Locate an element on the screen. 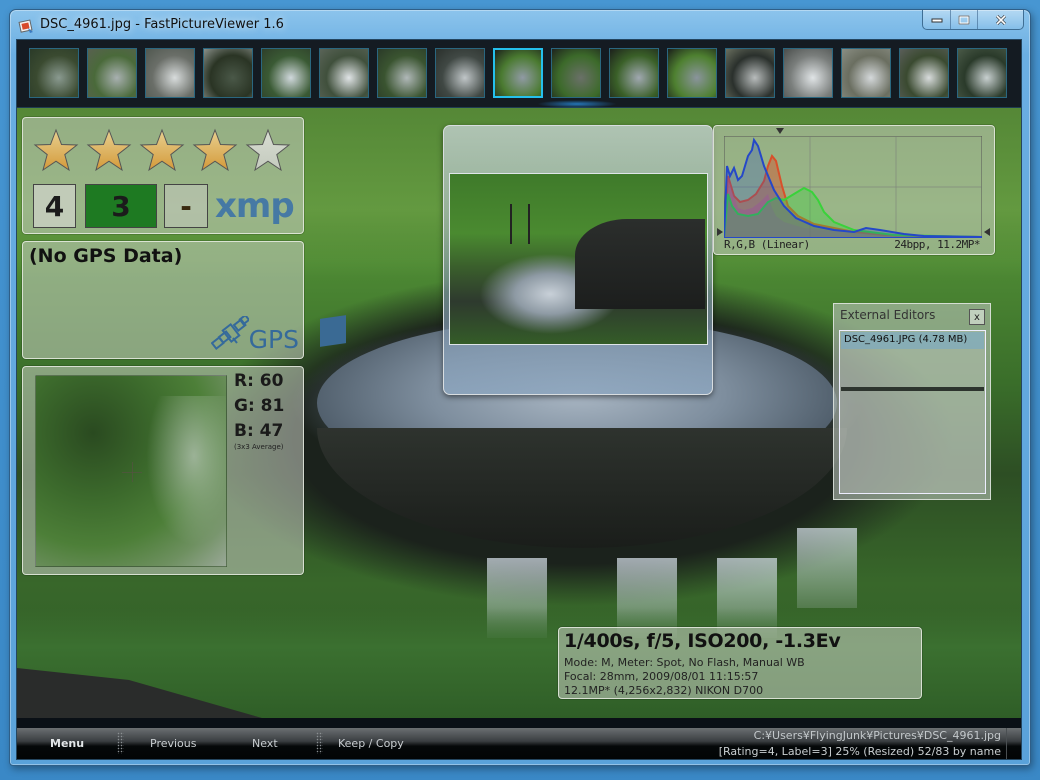 This screenshot has height=780, width=1040. histogram-chart is located at coordinates (853, 187).